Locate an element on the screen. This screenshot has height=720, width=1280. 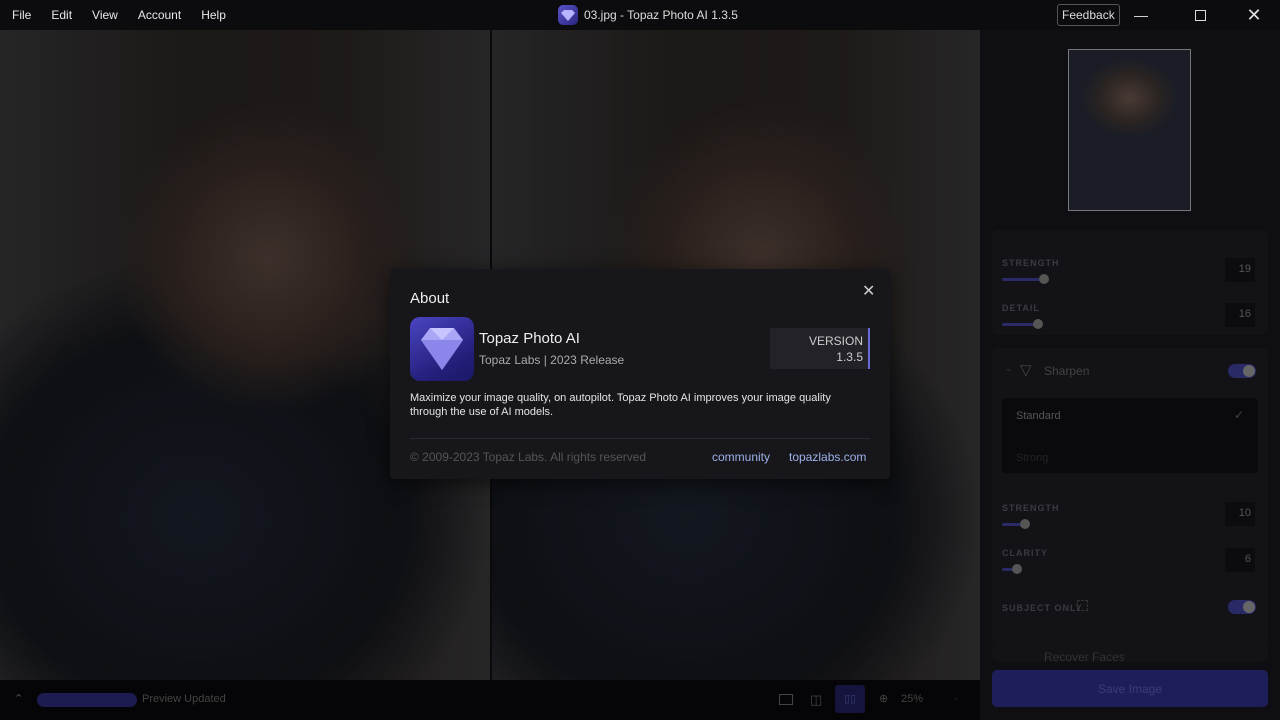
model-option-standard: Standard is located at coordinates (1038, 416).